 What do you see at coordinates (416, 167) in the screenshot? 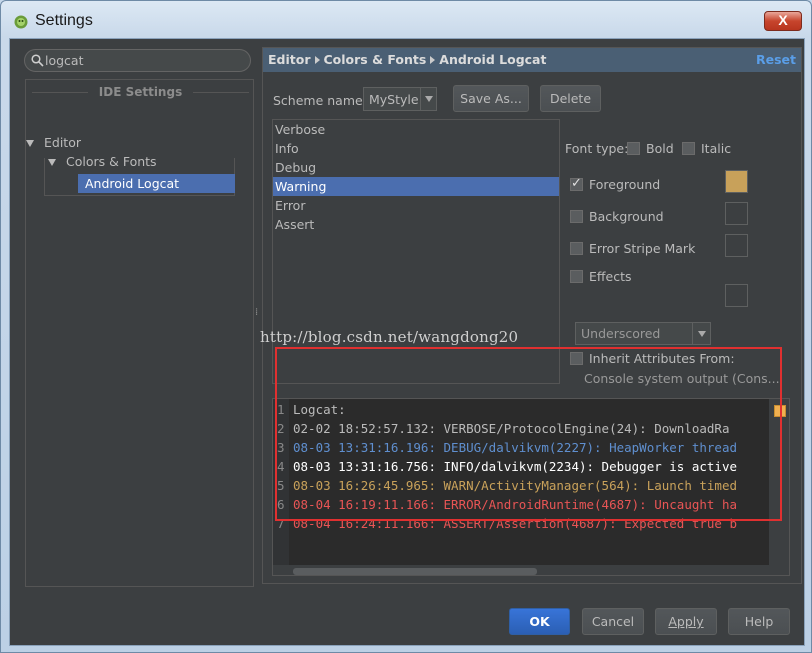
I see `list-item-debug: Debug` at bounding box center [416, 167].